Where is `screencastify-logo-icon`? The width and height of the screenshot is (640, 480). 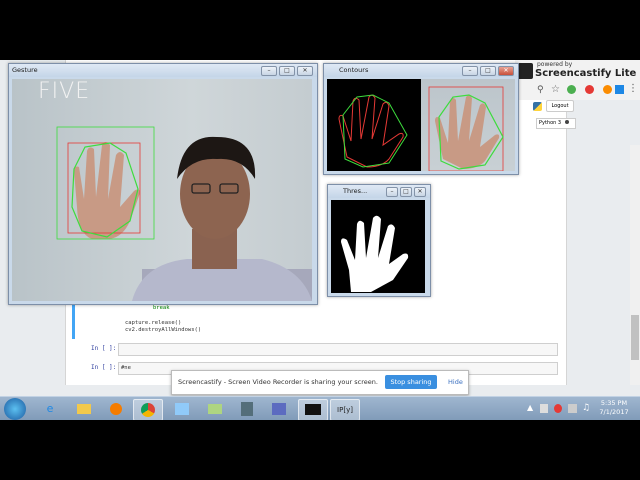
screencastify-logo-icon is located at coordinates (525, 71).